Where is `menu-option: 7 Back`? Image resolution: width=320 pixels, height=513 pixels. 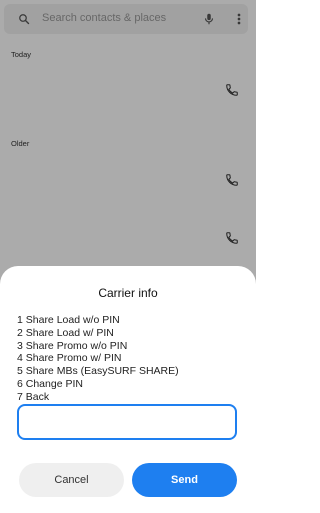
menu-option: 7 Back is located at coordinates (33, 396).